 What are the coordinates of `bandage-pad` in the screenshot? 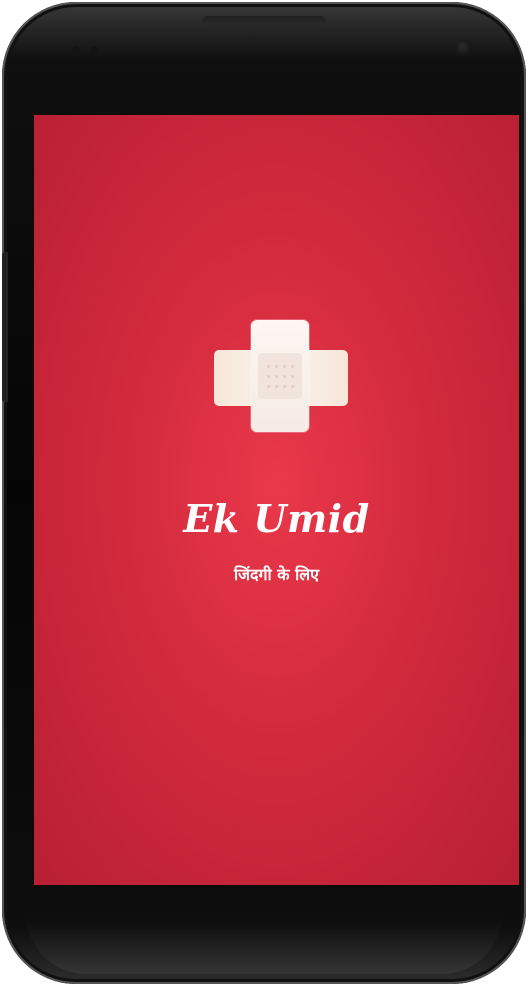 It's located at (280, 376).